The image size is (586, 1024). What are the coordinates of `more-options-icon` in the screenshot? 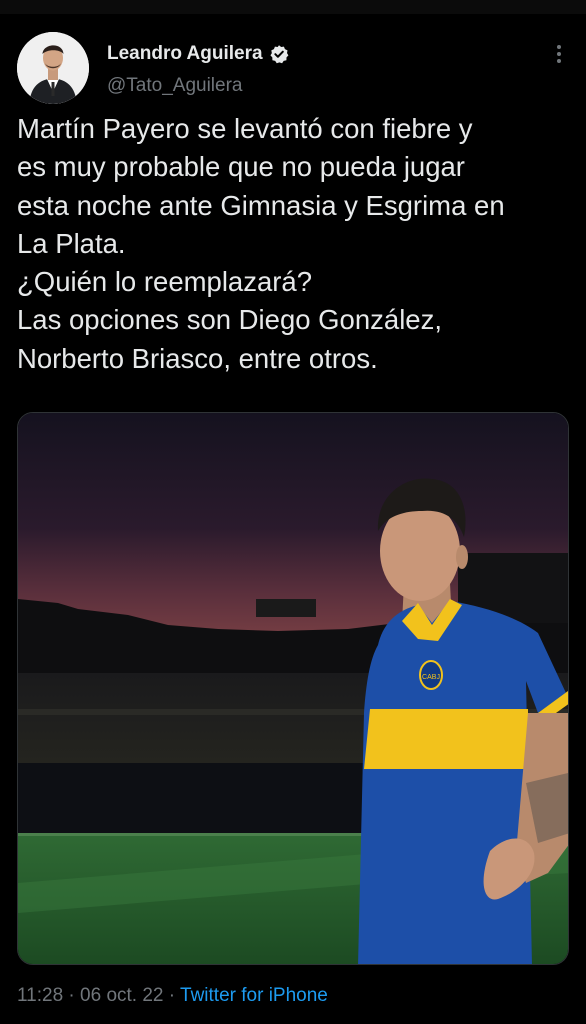 It's located at (559, 54).